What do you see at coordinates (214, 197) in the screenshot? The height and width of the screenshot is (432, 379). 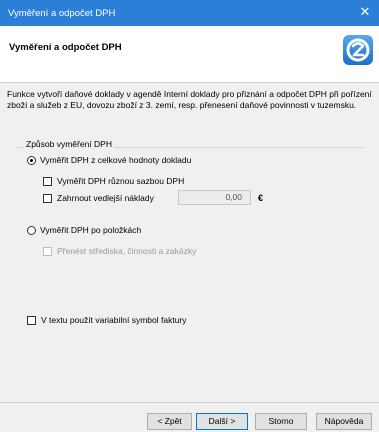 I see `side-costs-input: 0,00` at bounding box center [214, 197].